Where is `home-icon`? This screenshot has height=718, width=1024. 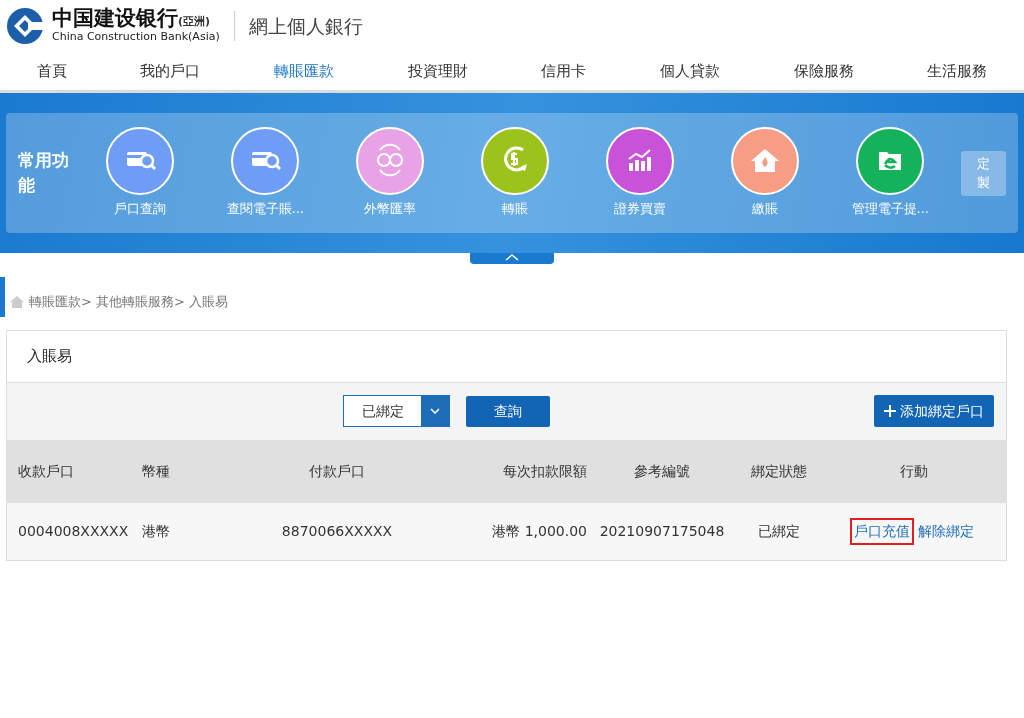
home-icon is located at coordinates (17, 302).